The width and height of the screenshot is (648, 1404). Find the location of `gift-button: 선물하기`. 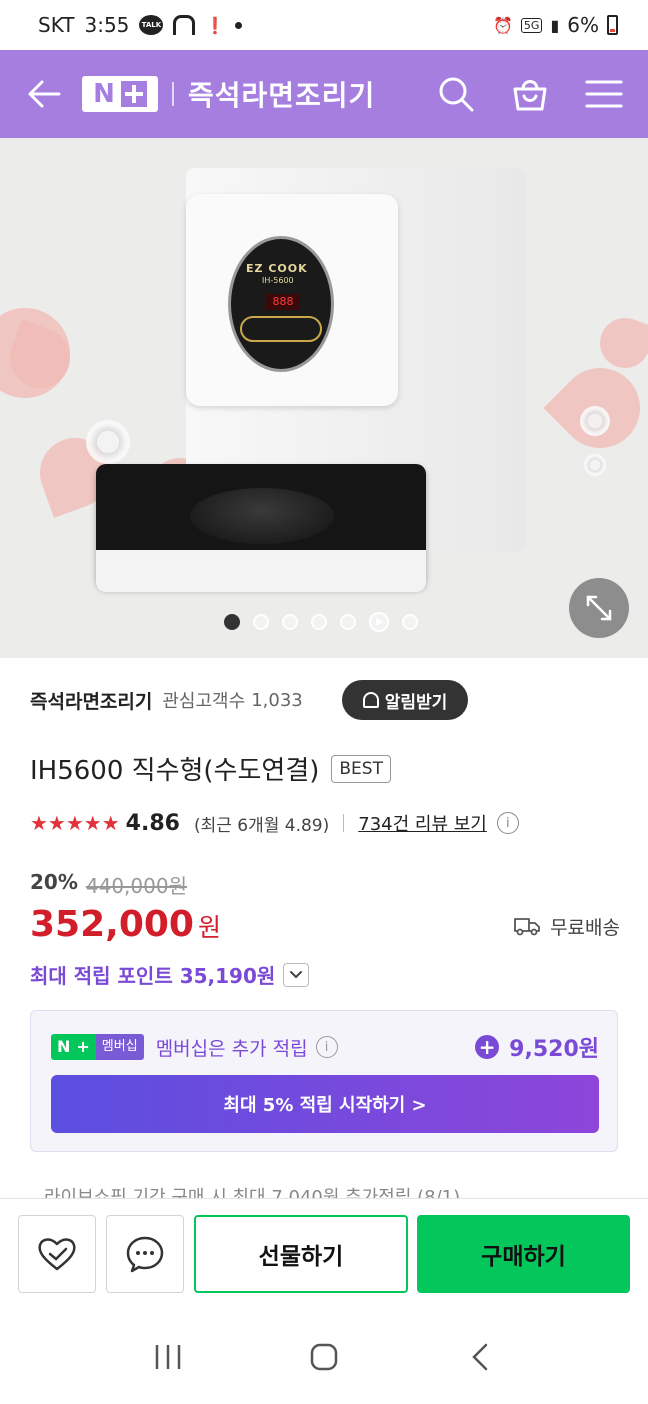

gift-button: 선물하기 is located at coordinates (301, 1254).